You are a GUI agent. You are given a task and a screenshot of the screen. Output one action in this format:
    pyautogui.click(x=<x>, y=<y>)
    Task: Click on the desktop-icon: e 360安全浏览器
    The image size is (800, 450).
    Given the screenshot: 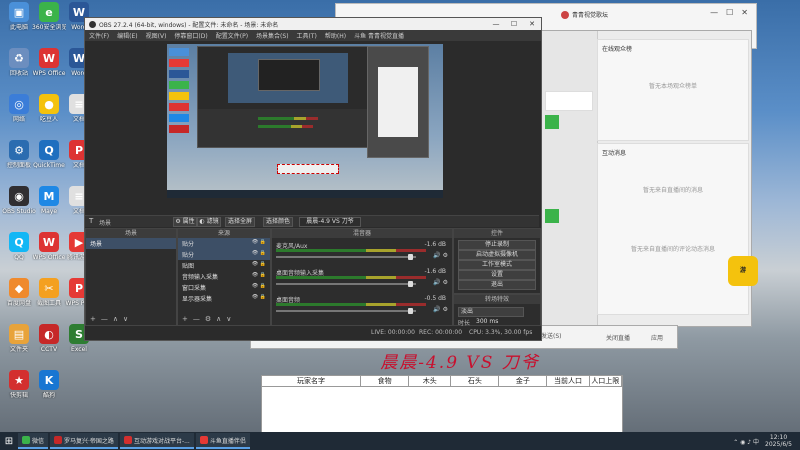 What is the action you would take?
    pyautogui.click(x=49, y=16)
    